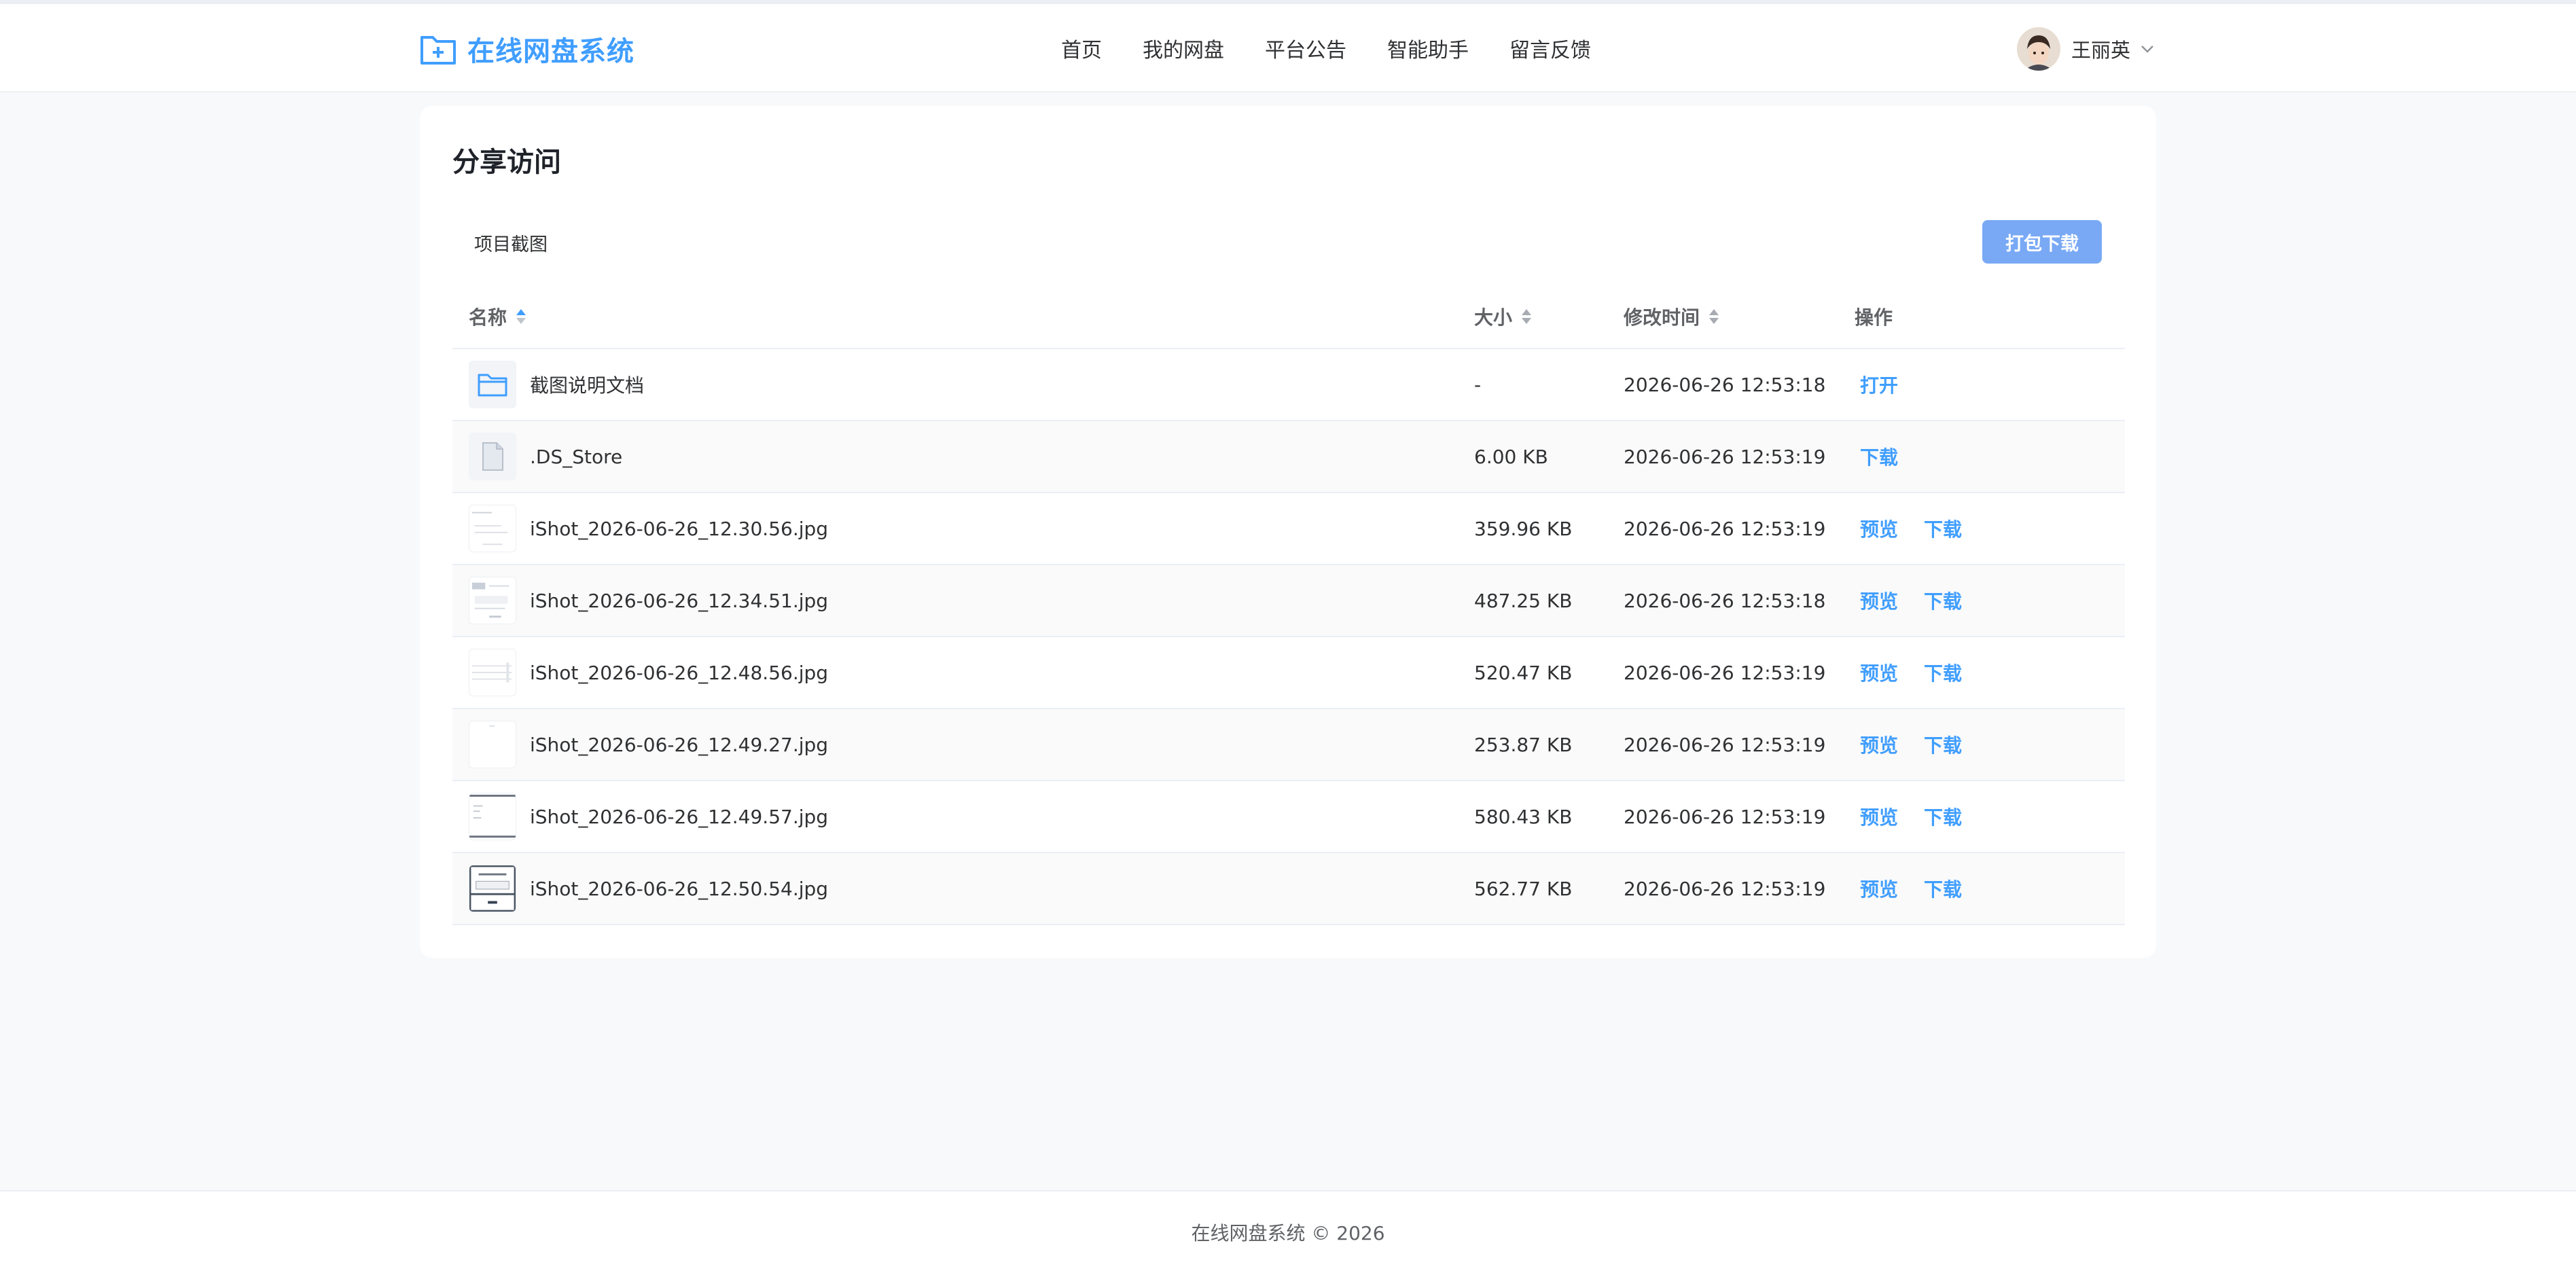 The width and height of the screenshot is (2576, 1273). I want to click on breadcrumb: 项目截图, so click(511, 243).